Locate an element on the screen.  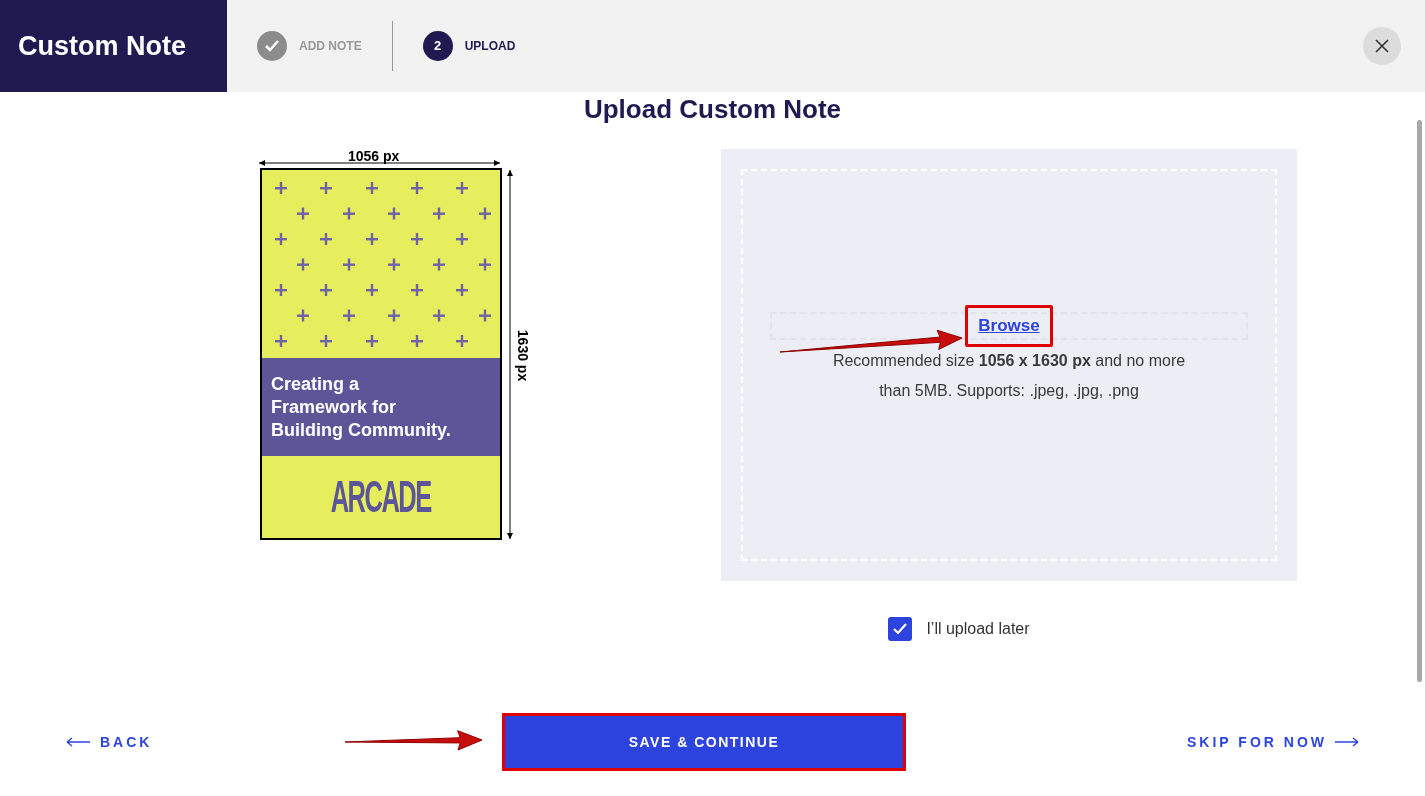
height-label: 1630 px is located at coordinates (523, 355).